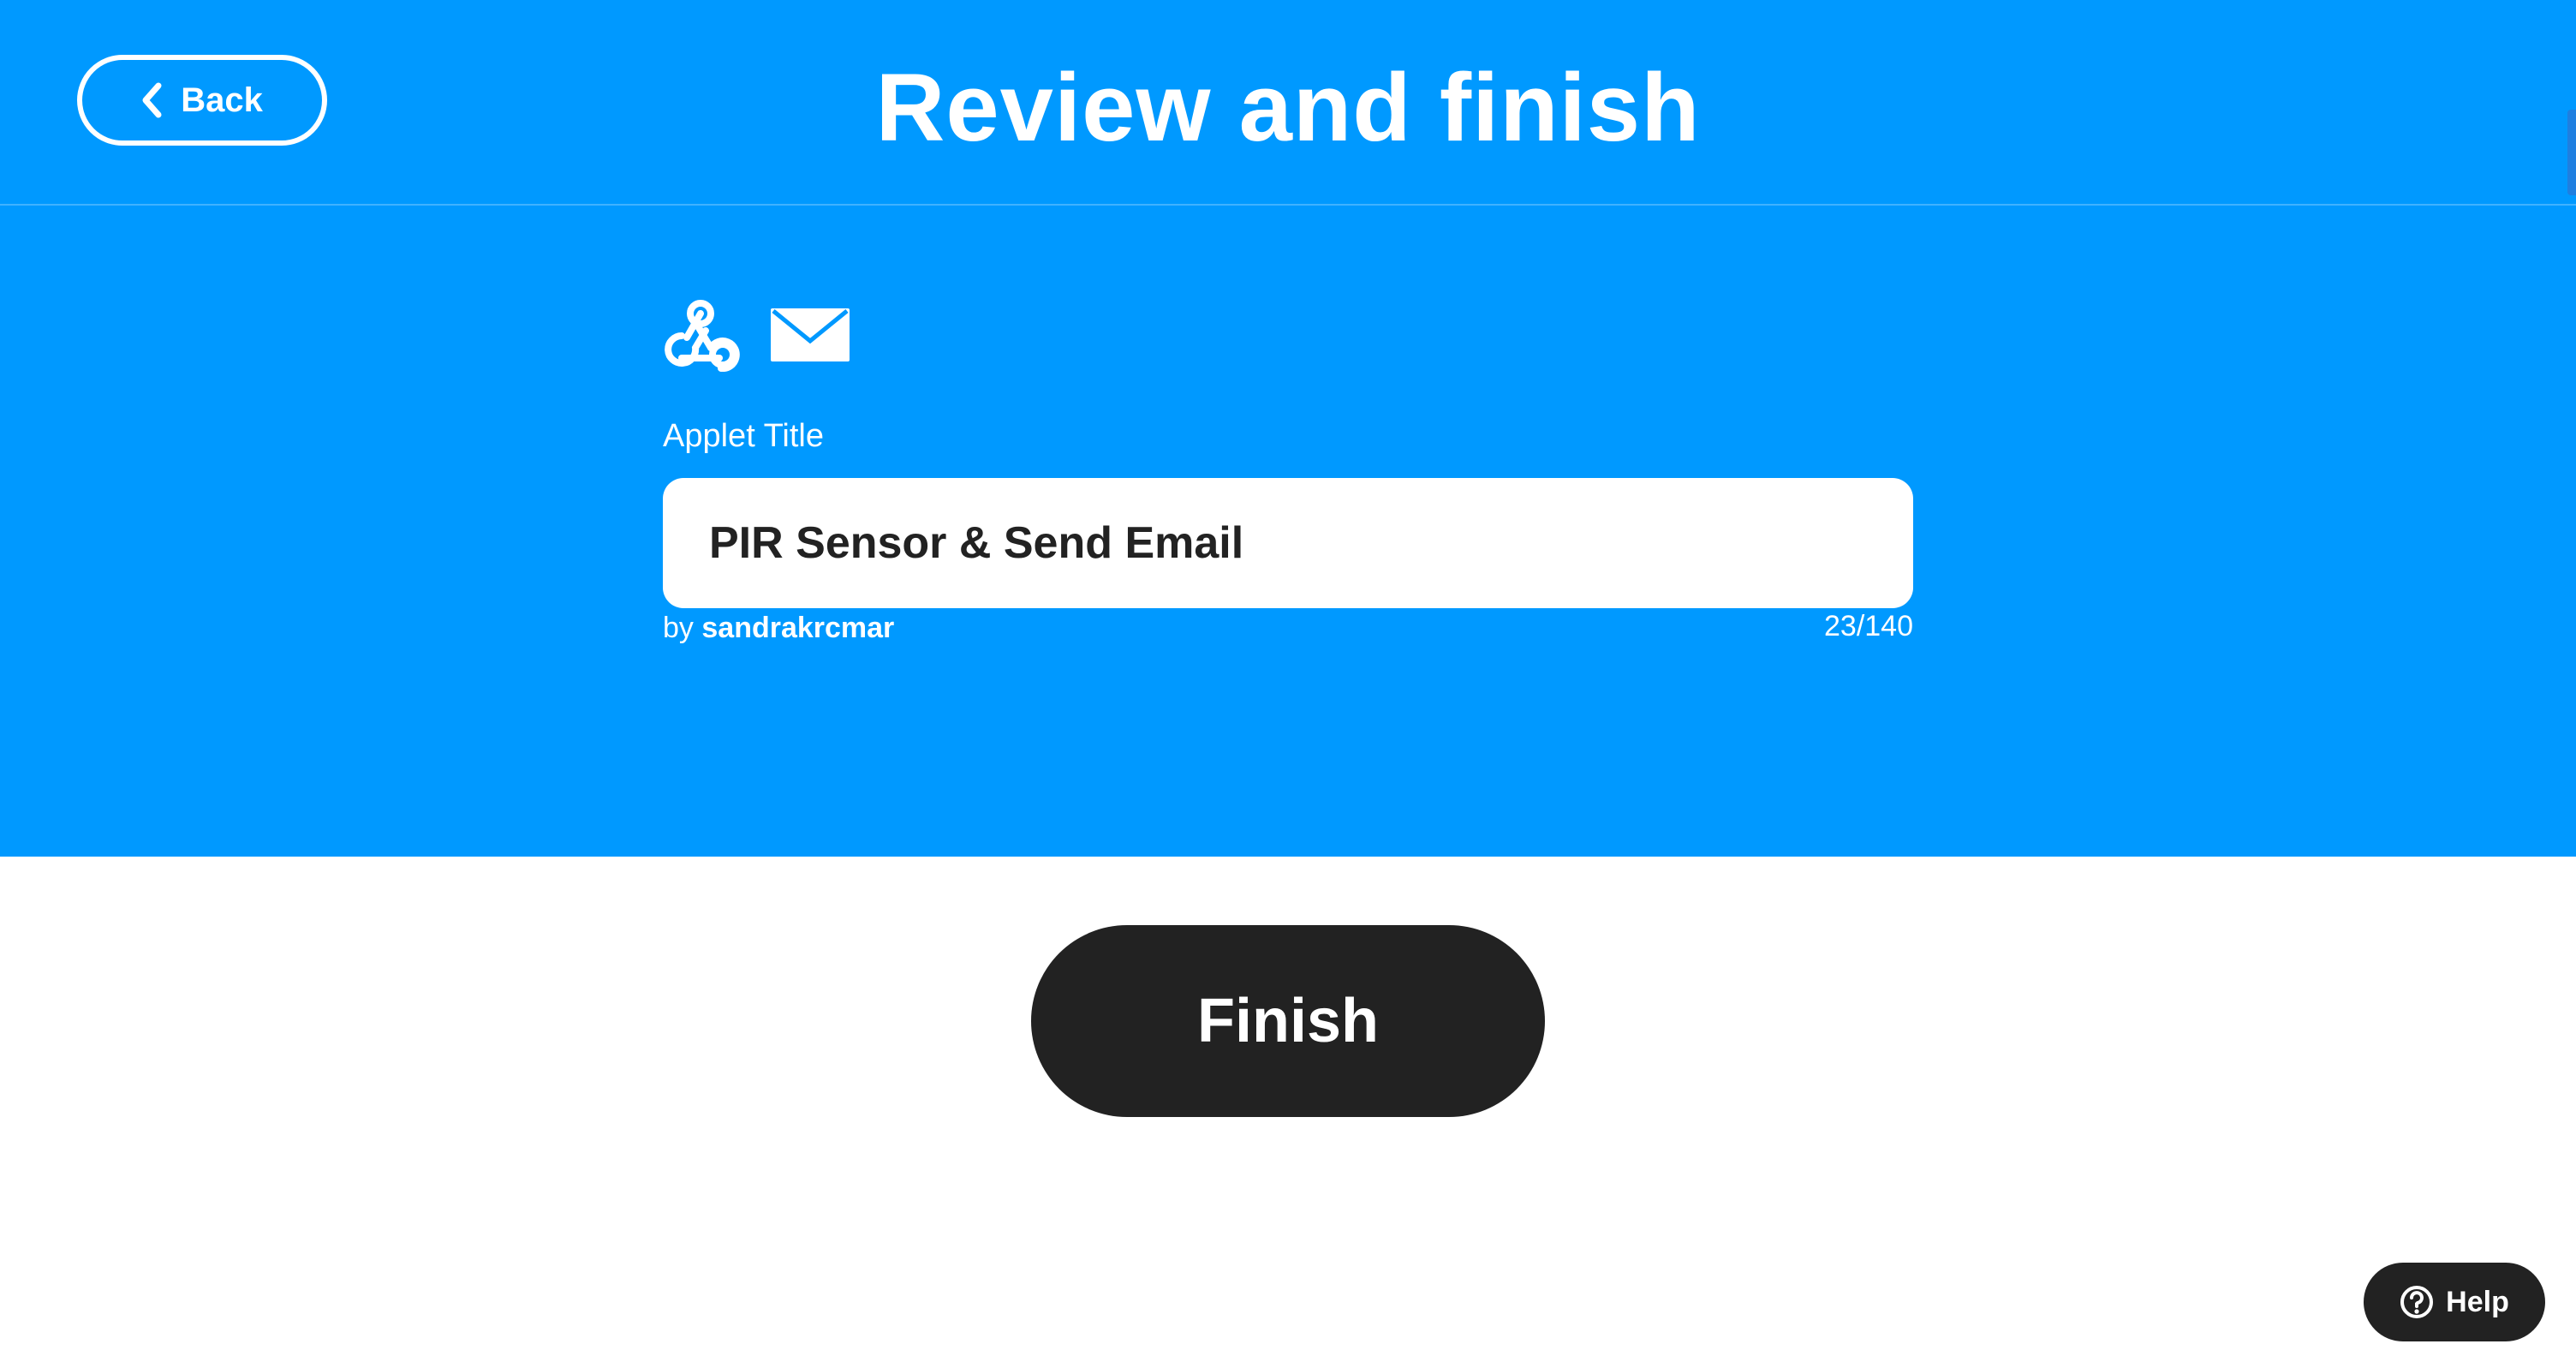 This screenshot has width=2576, height=1362. I want to click on author-byline: by sandrakrcmar, so click(778, 628).